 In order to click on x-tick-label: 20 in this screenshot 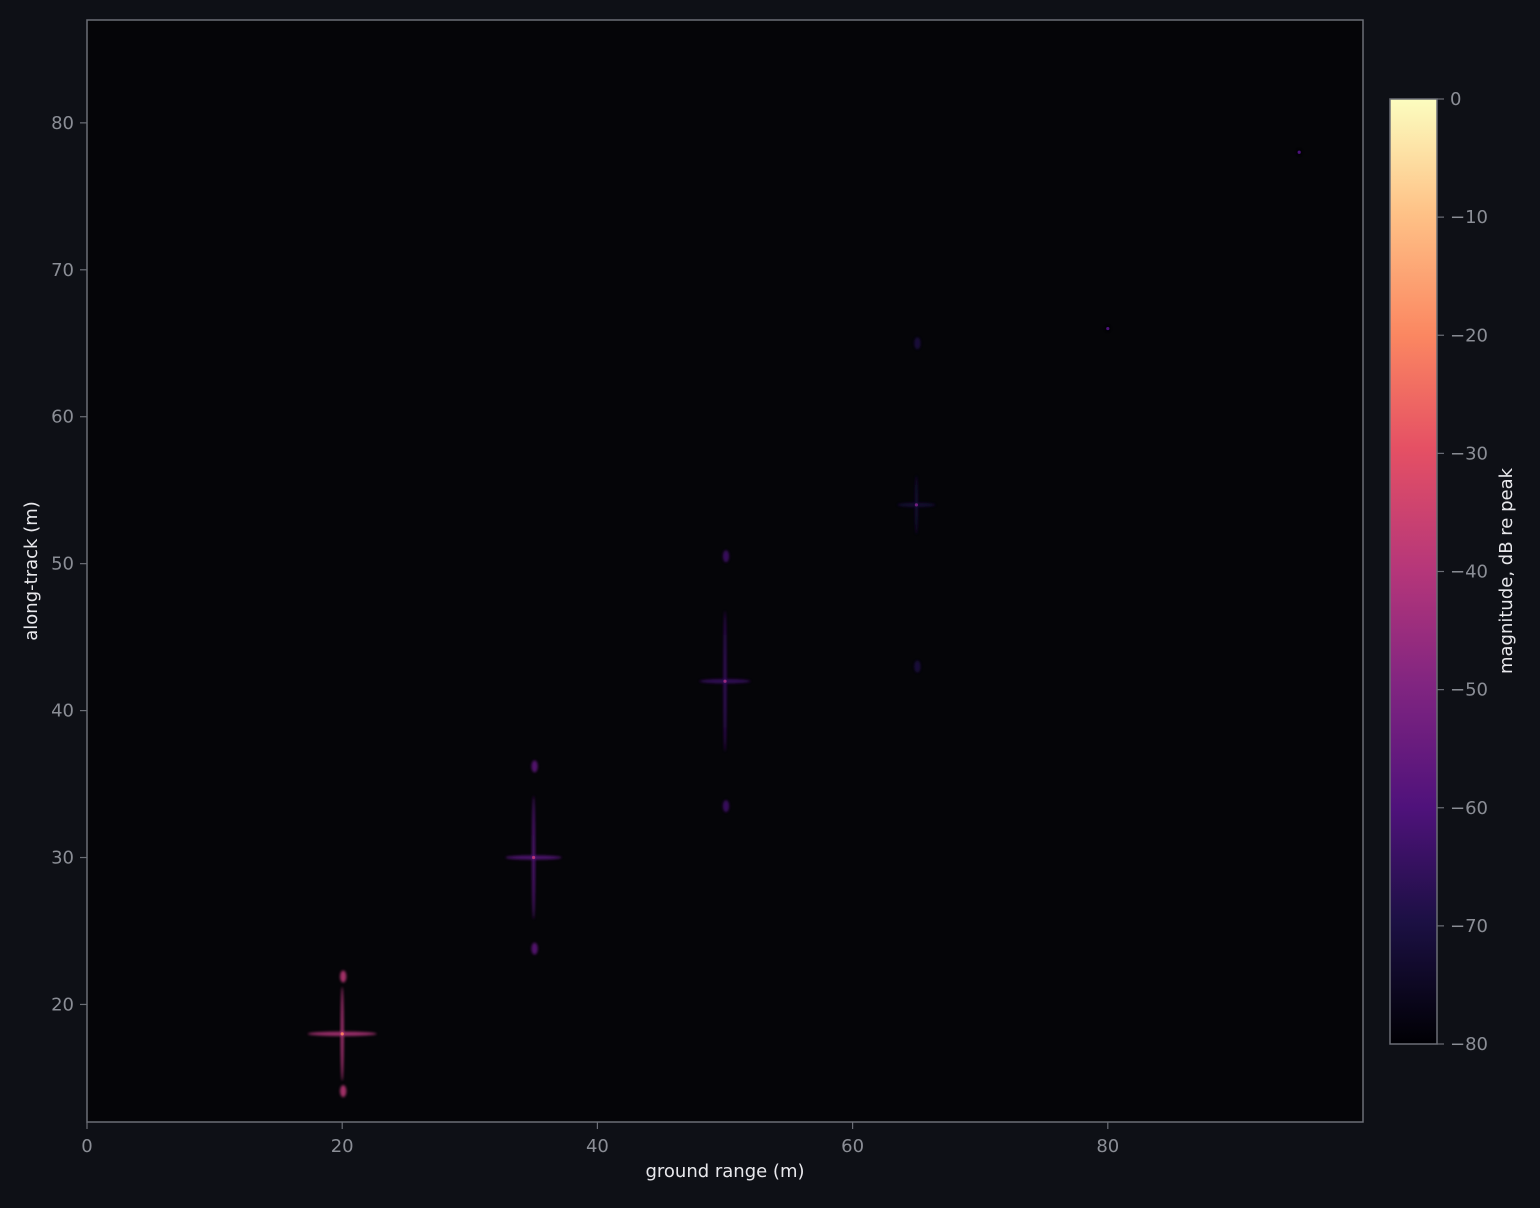, I will do `click(342, 1146)`.